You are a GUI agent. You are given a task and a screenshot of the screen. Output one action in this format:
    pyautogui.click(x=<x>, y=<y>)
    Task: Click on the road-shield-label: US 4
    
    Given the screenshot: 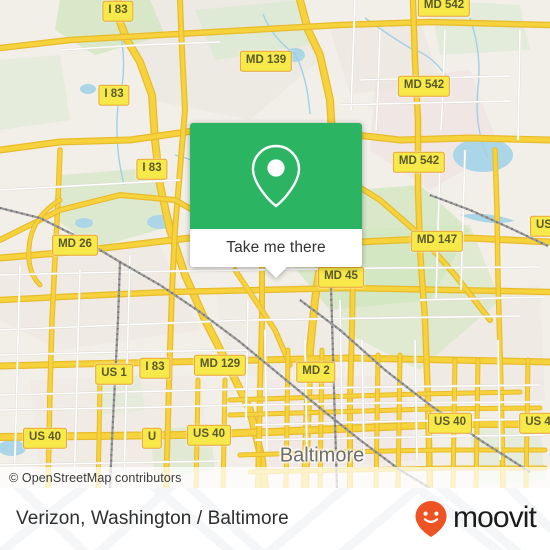 What is the action you would take?
    pyautogui.click(x=534, y=423)
    